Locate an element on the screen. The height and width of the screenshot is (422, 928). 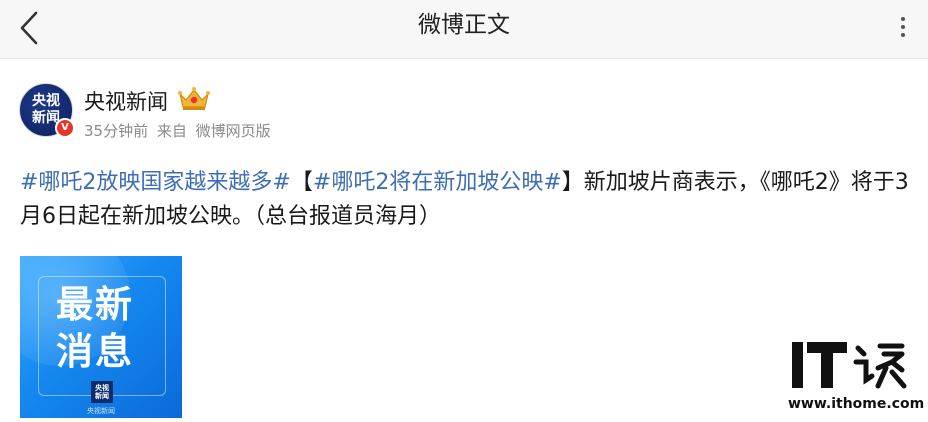
author-name: 央视新闻 is located at coordinates (126, 101).